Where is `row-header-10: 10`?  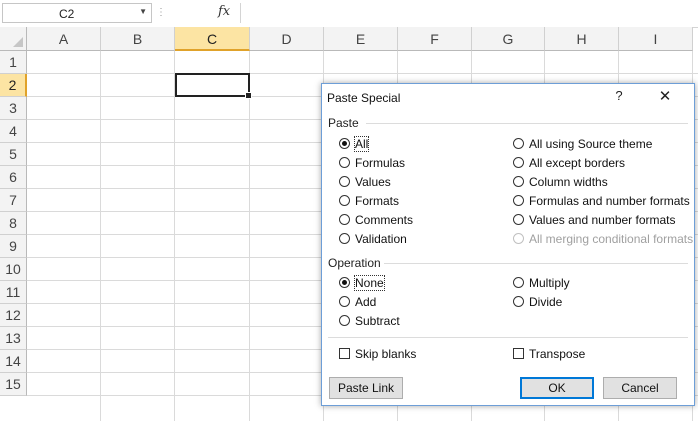 row-header-10: 10 is located at coordinates (13, 269).